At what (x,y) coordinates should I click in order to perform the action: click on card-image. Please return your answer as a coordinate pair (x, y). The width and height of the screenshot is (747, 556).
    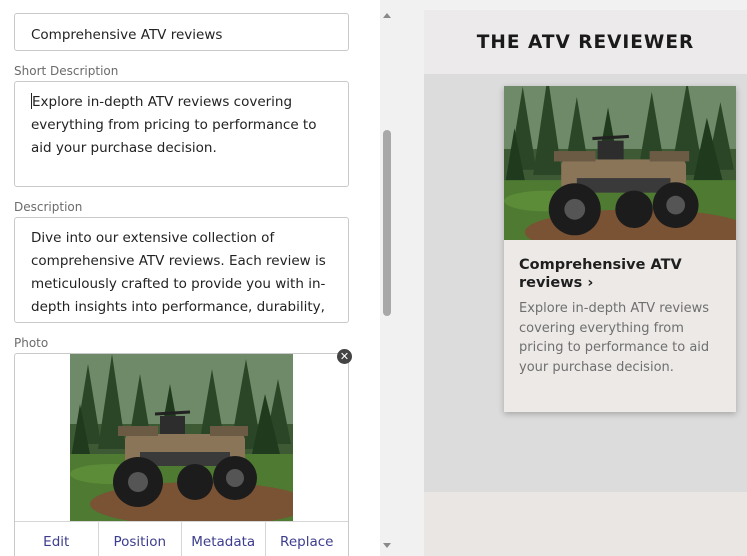
    Looking at the image, I should click on (620, 163).